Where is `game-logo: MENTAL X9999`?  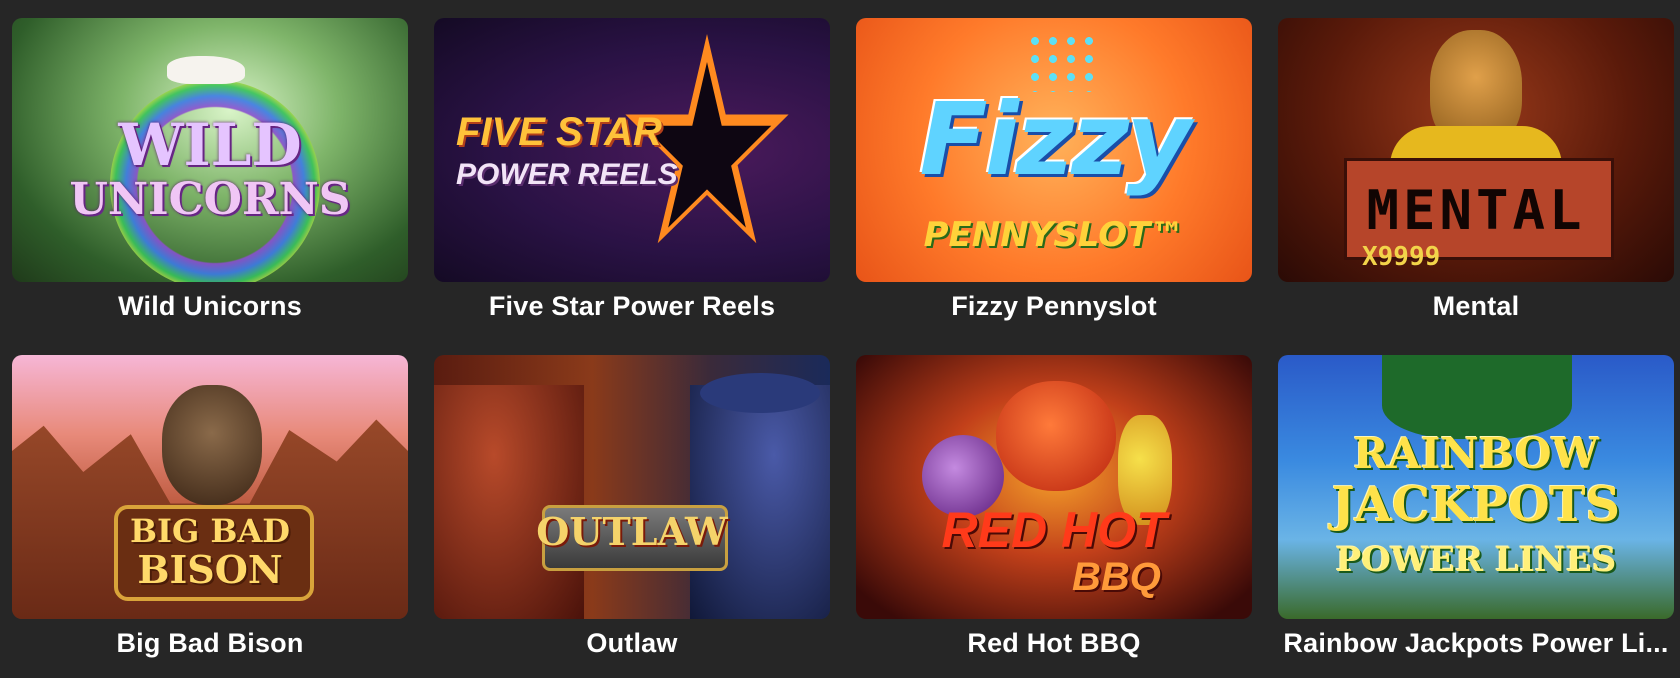 game-logo: MENTAL X9999 is located at coordinates (1476, 225).